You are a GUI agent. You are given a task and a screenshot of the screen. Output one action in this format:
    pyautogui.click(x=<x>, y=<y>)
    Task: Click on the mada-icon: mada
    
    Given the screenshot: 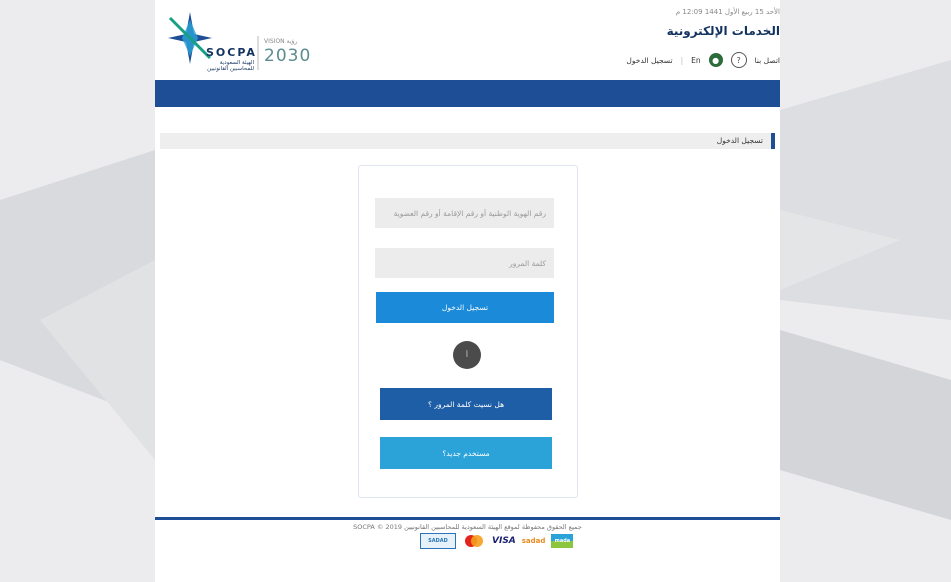 What is the action you would take?
    pyautogui.click(x=562, y=541)
    